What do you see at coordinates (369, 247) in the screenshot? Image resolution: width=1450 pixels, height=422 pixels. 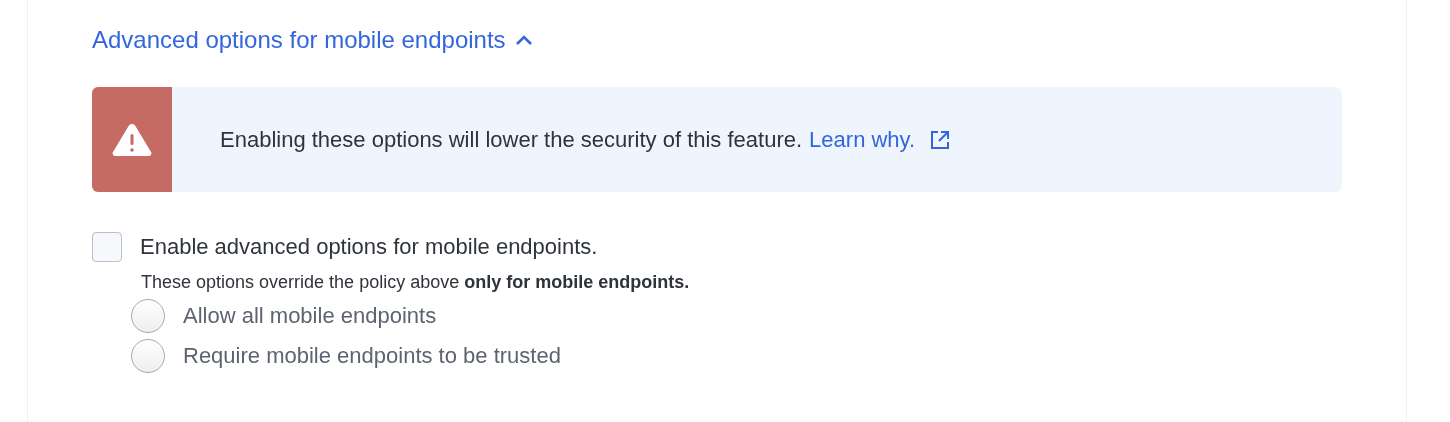 I see `checkbox-label: Enable advanced options for mobile endpoints.` at bounding box center [369, 247].